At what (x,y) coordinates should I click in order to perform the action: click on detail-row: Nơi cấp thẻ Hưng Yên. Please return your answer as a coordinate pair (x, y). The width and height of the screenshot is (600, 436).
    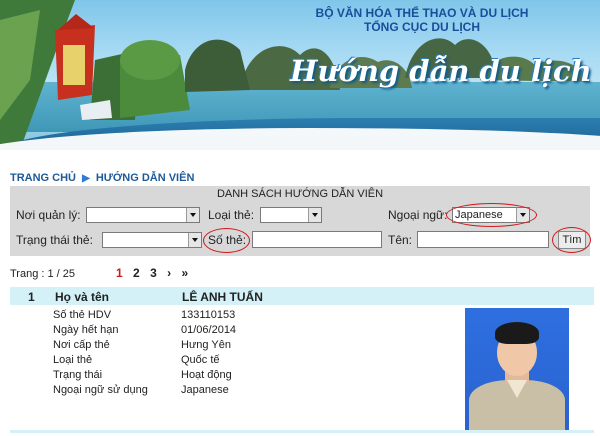
    Looking at the image, I should click on (144, 345).